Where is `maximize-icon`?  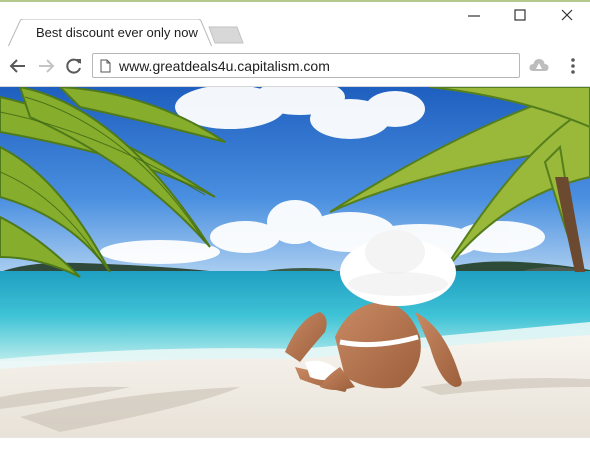
maximize-icon is located at coordinates (520, 15).